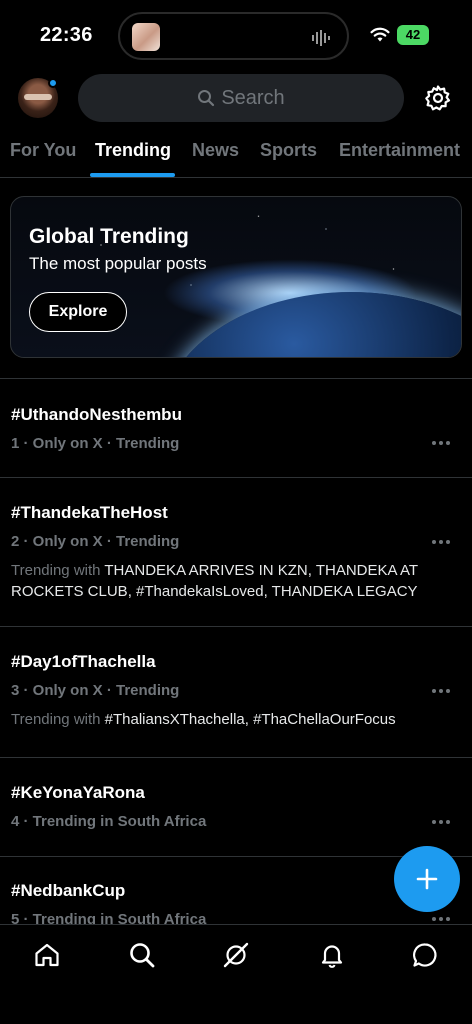  What do you see at coordinates (38, 97) in the screenshot?
I see `avatar-detail` at bounding box center [38, 97].